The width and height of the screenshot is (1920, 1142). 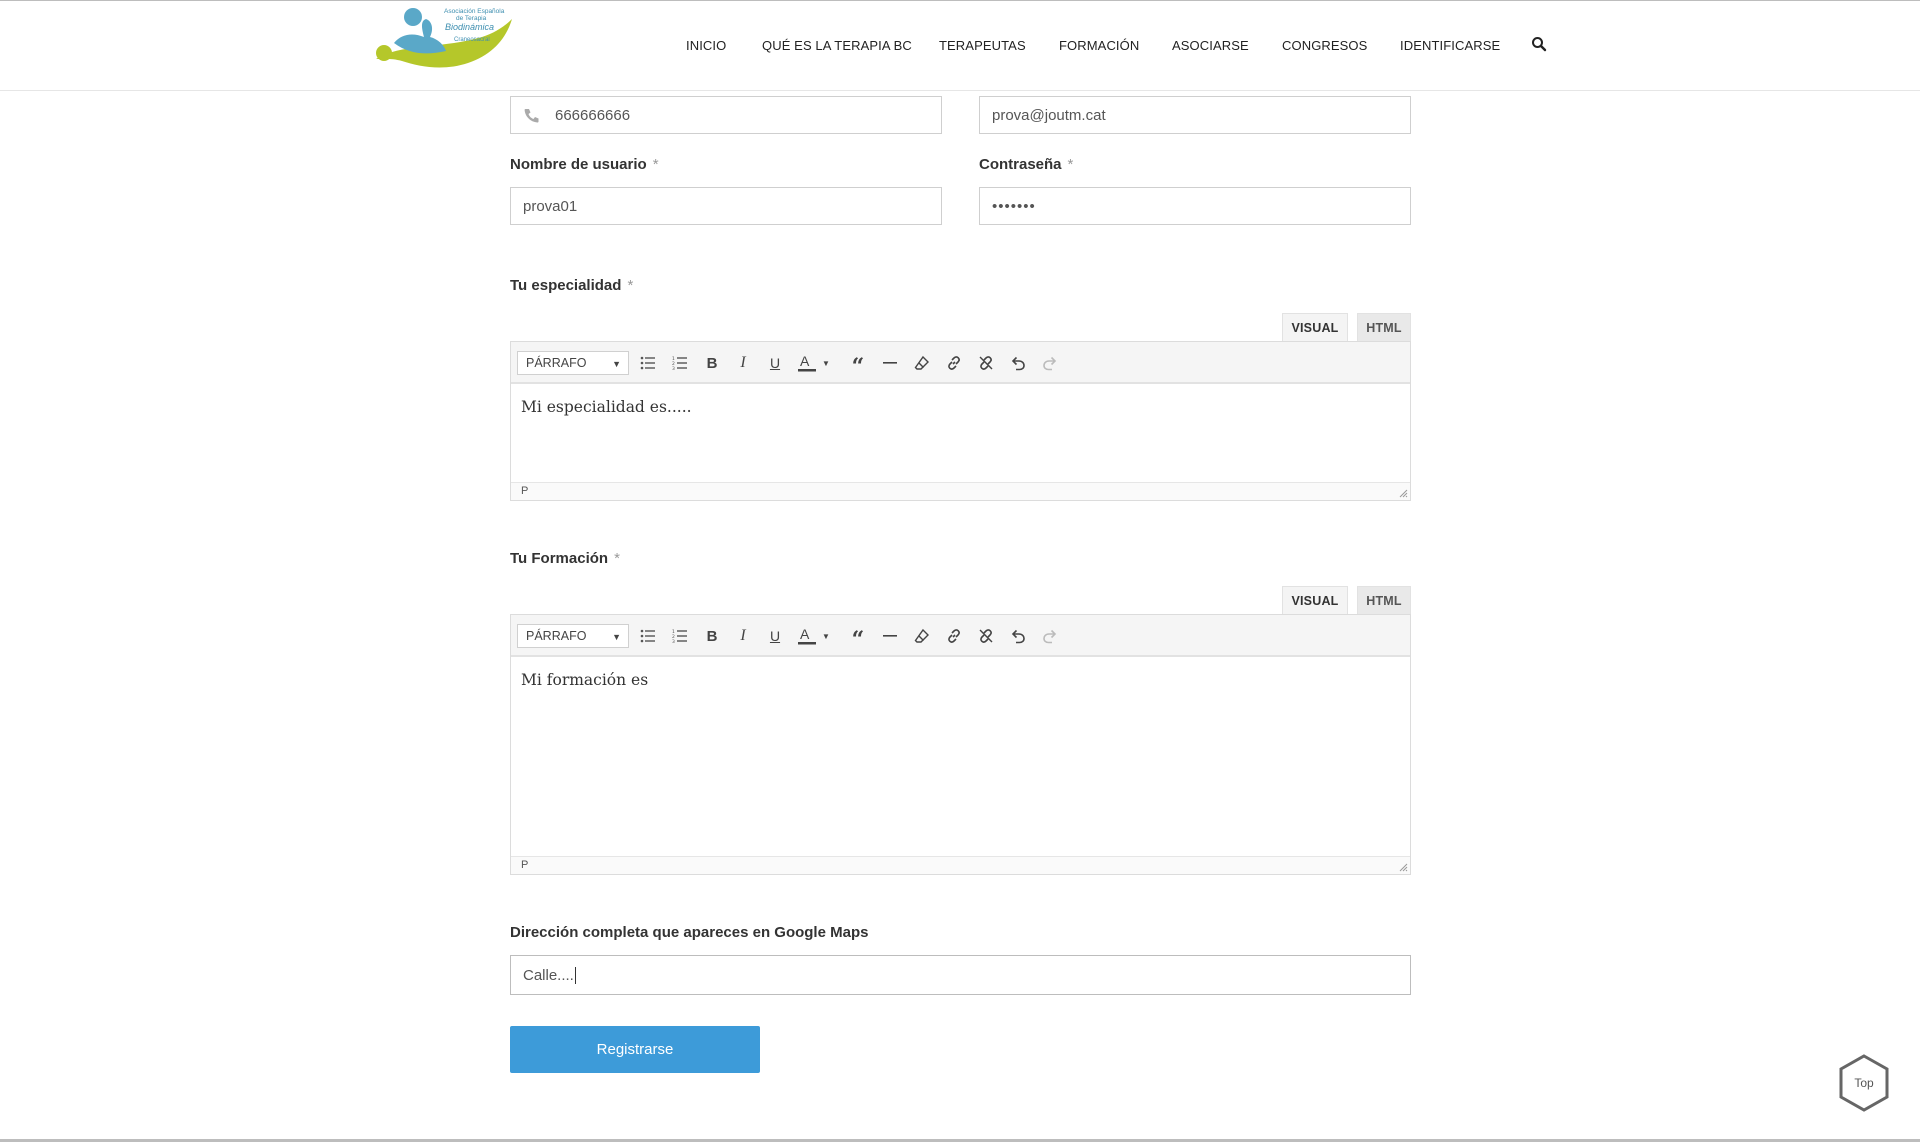 What do you see at coordinates (982, 45) in the screenshot?
I see `nav-terapeutas: TERAPEUTAS` at bounding box center [982, 45].